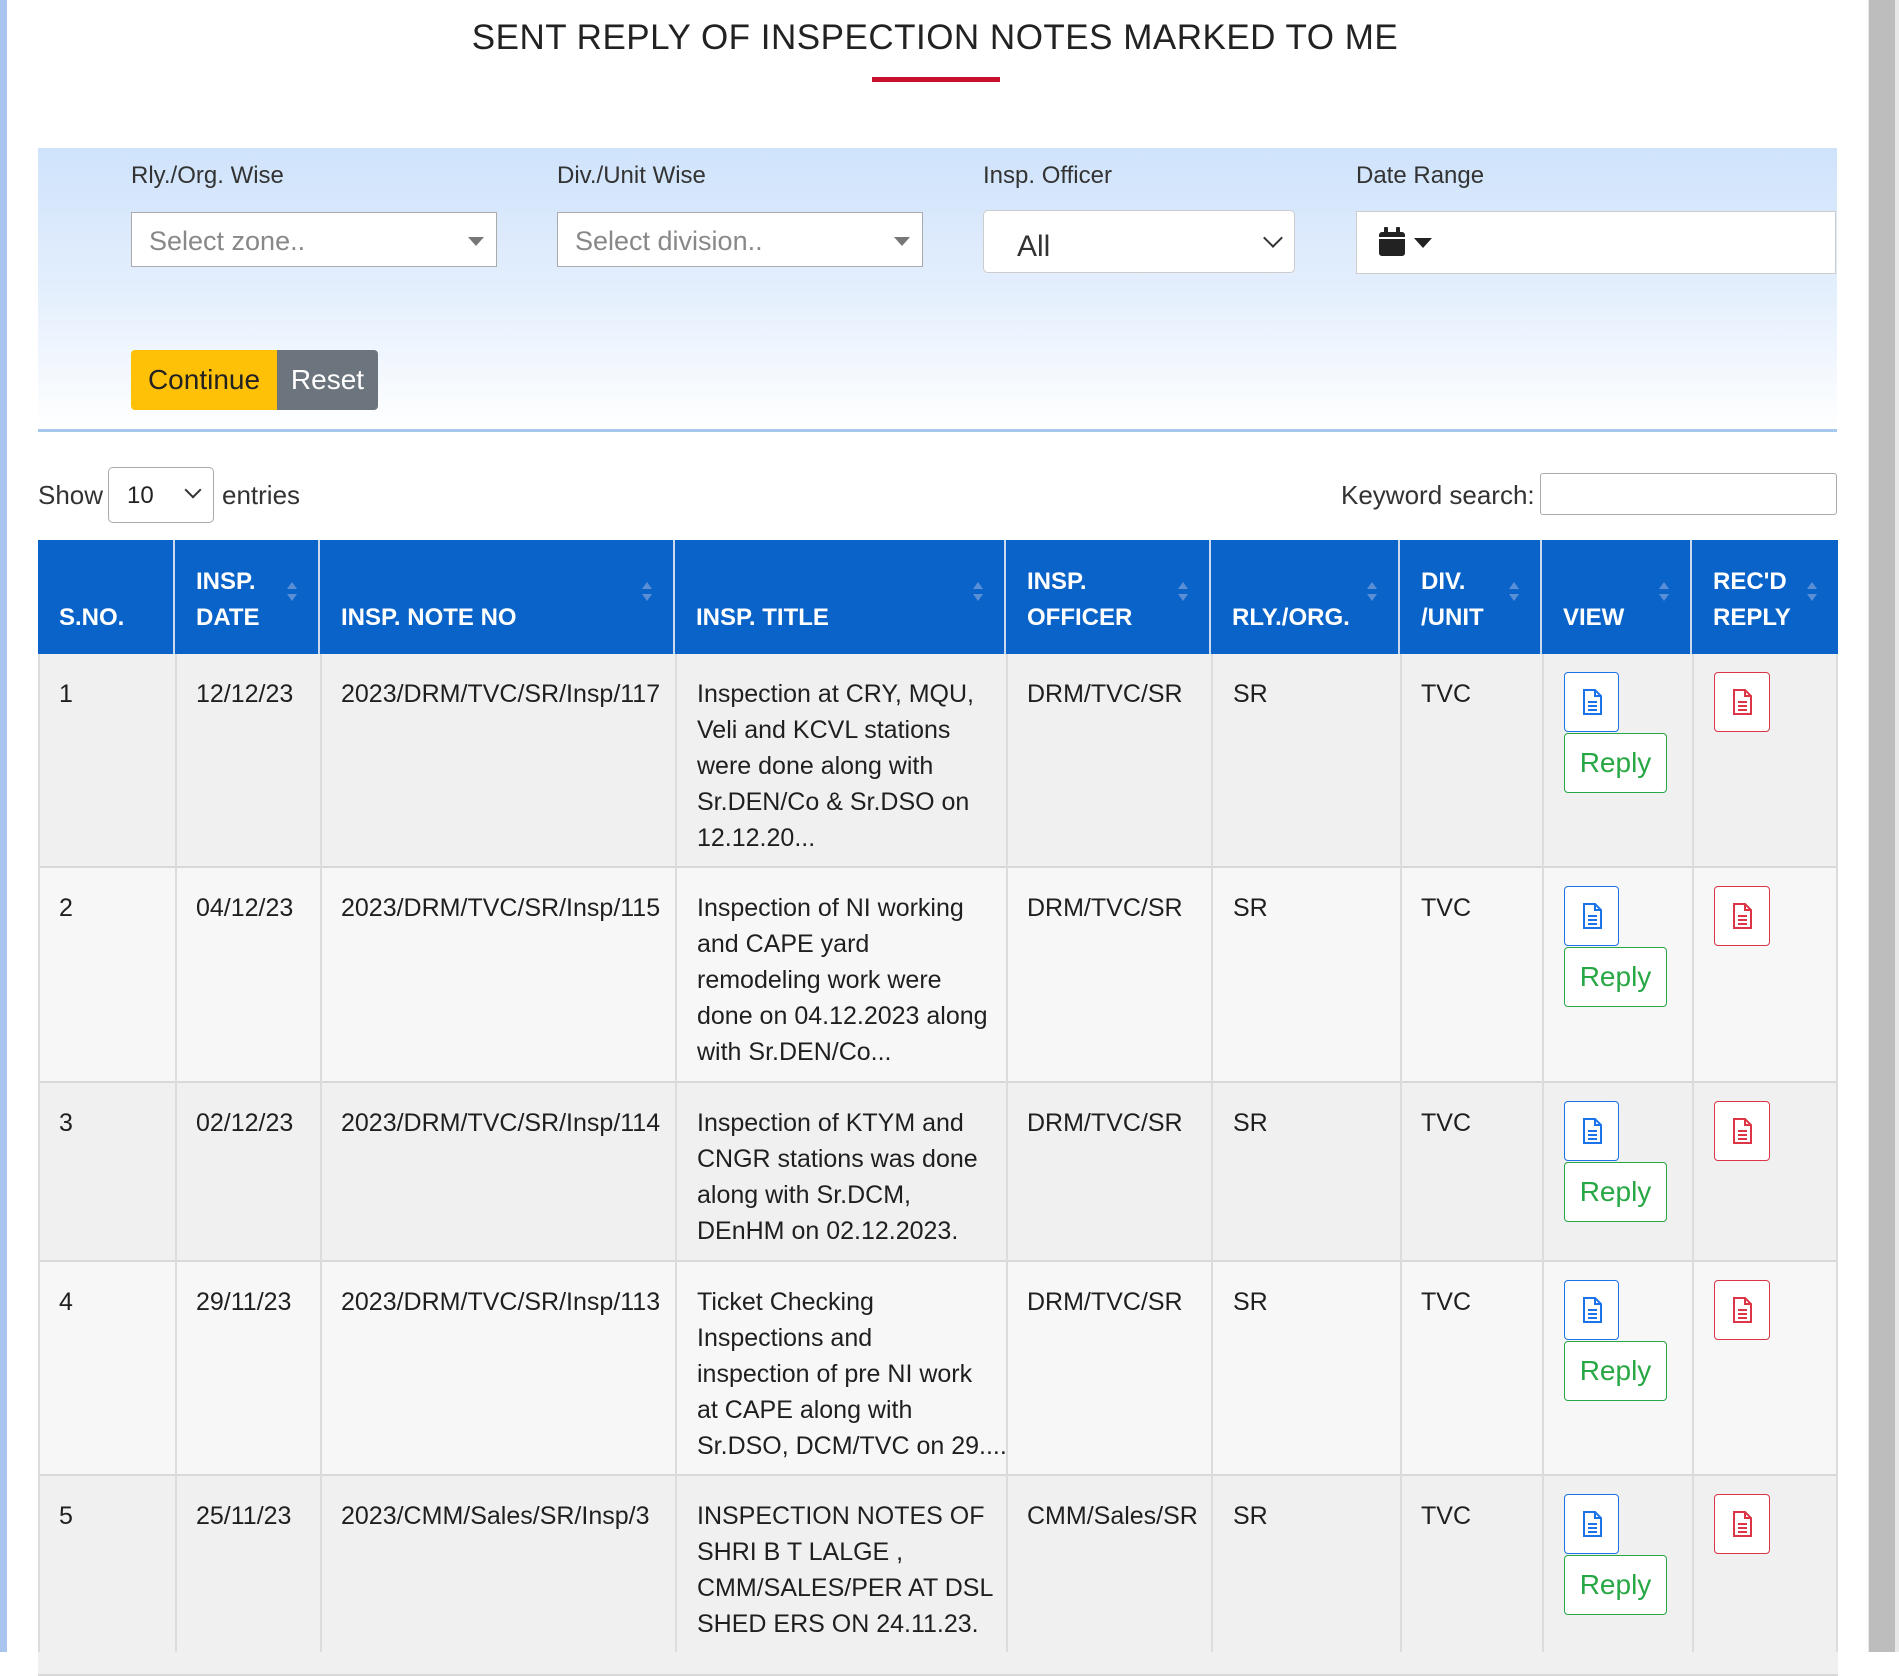 Image resolution: width=1899 pixels, height=1676 pixels. Describe the element at coordinates (824, 730) in the screenshot. I see `title-line: Veli and KCVL stations` at that location.